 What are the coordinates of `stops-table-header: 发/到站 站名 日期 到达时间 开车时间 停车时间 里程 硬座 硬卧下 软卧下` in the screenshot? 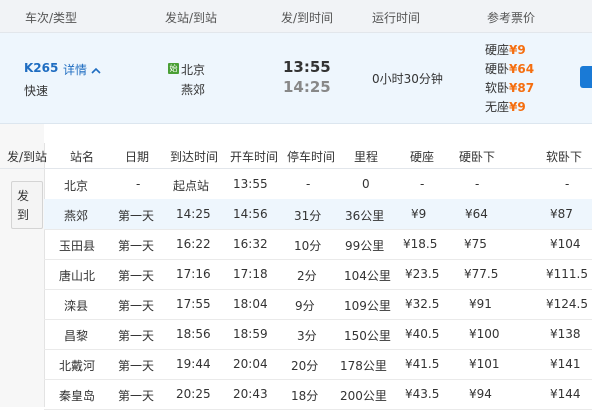 It's located at (296, 156).